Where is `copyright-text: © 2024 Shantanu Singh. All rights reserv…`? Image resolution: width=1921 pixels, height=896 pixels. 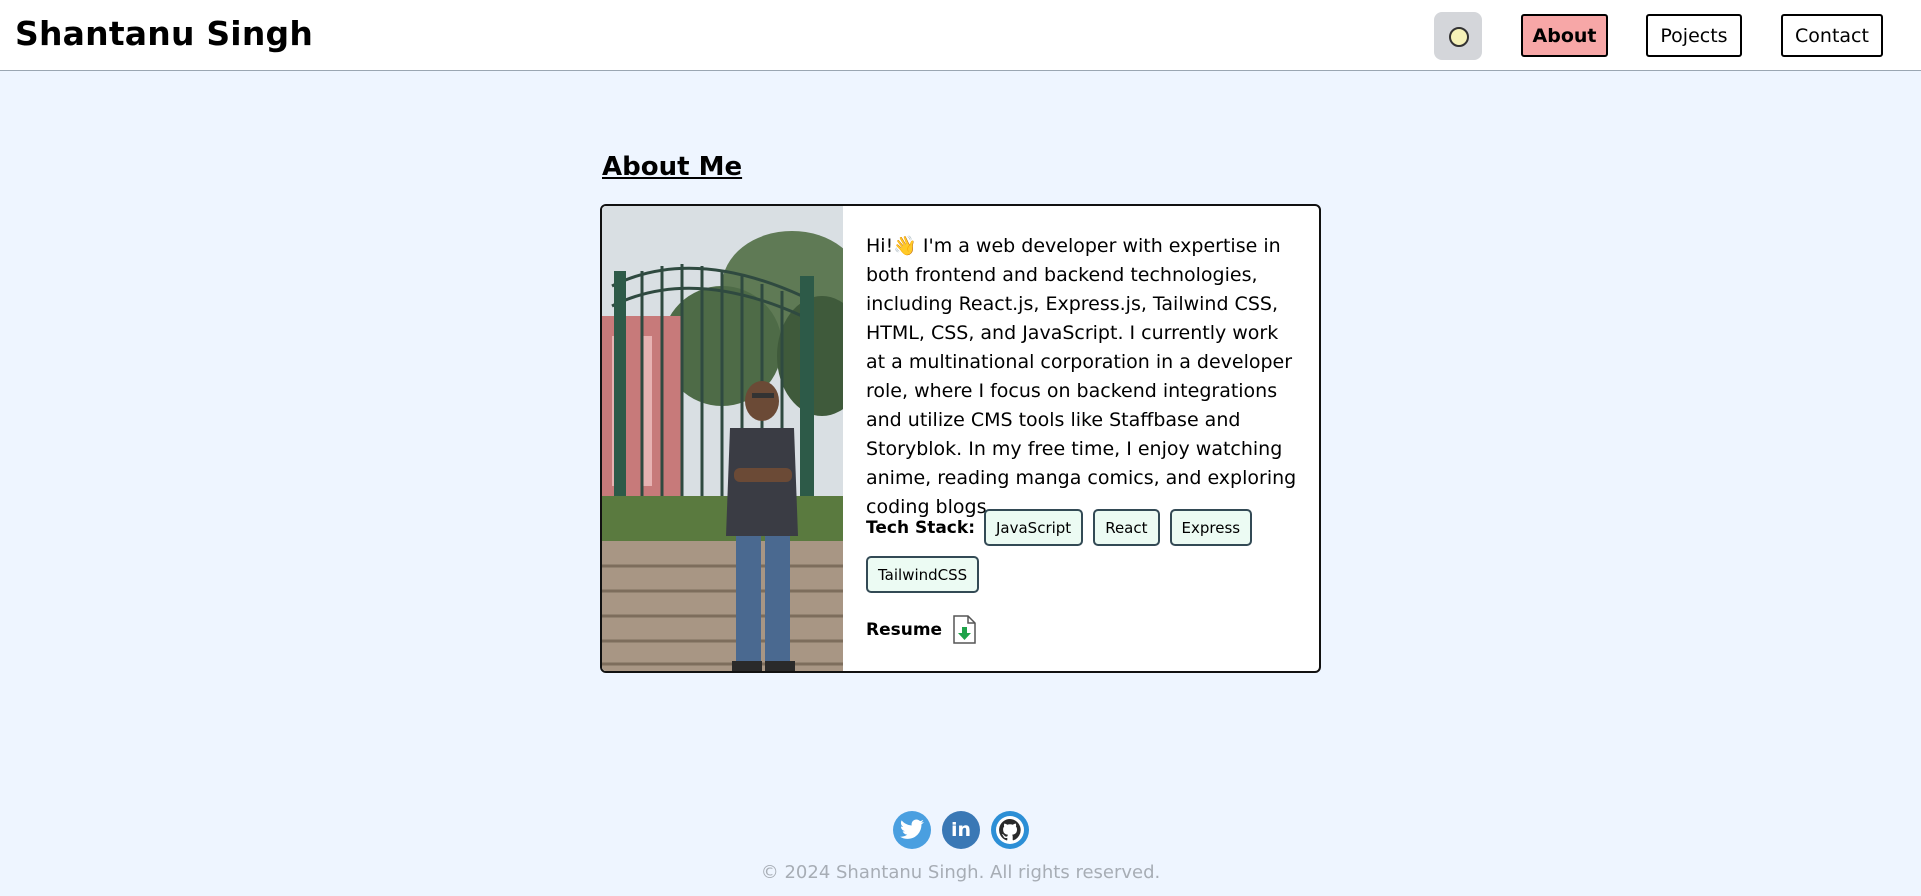
copyright-text: © 2024 Shantanu Singh. All rights reserv… is located at coordinates (960, 872).